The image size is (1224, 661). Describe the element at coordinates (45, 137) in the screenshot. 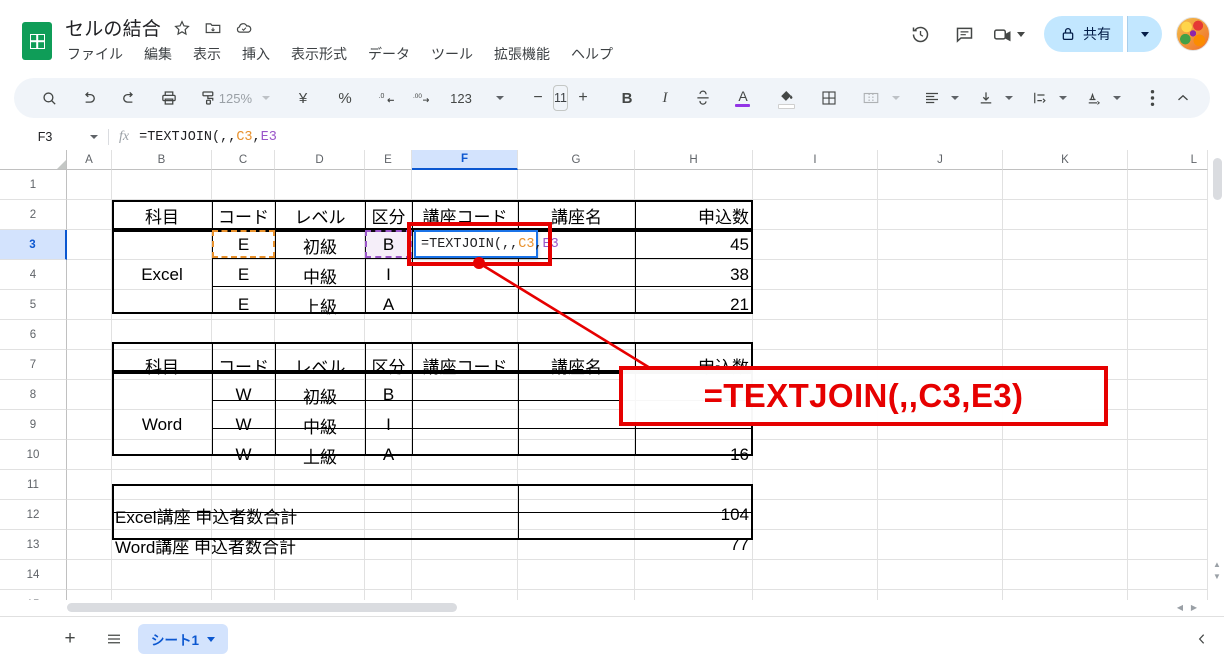

I see `name-box: F3` at that location.